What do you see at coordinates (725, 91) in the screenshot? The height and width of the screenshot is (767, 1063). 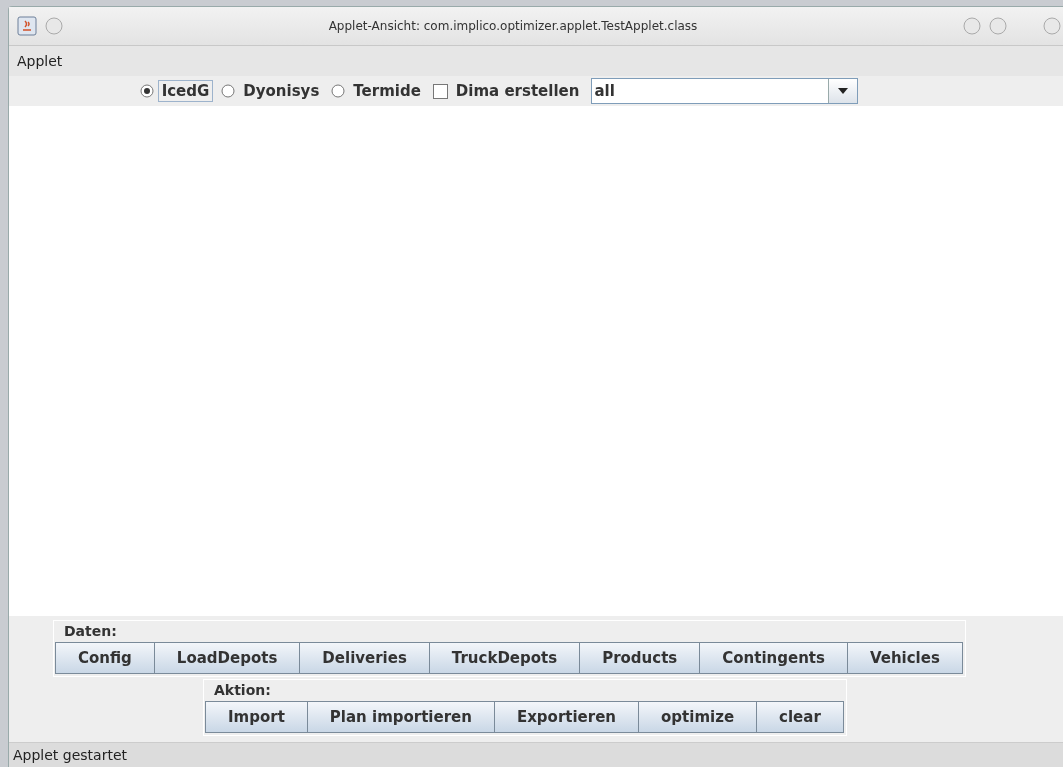 I see `dropdown: all` at bounding box center [725, 91].